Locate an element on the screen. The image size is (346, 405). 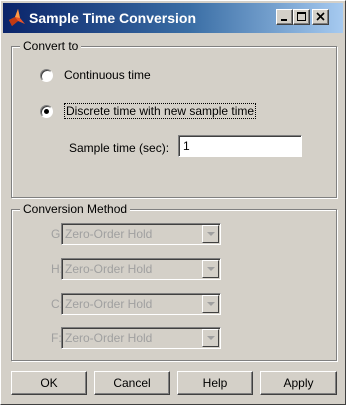
minimize-icon is located at coordinates (284, 20).